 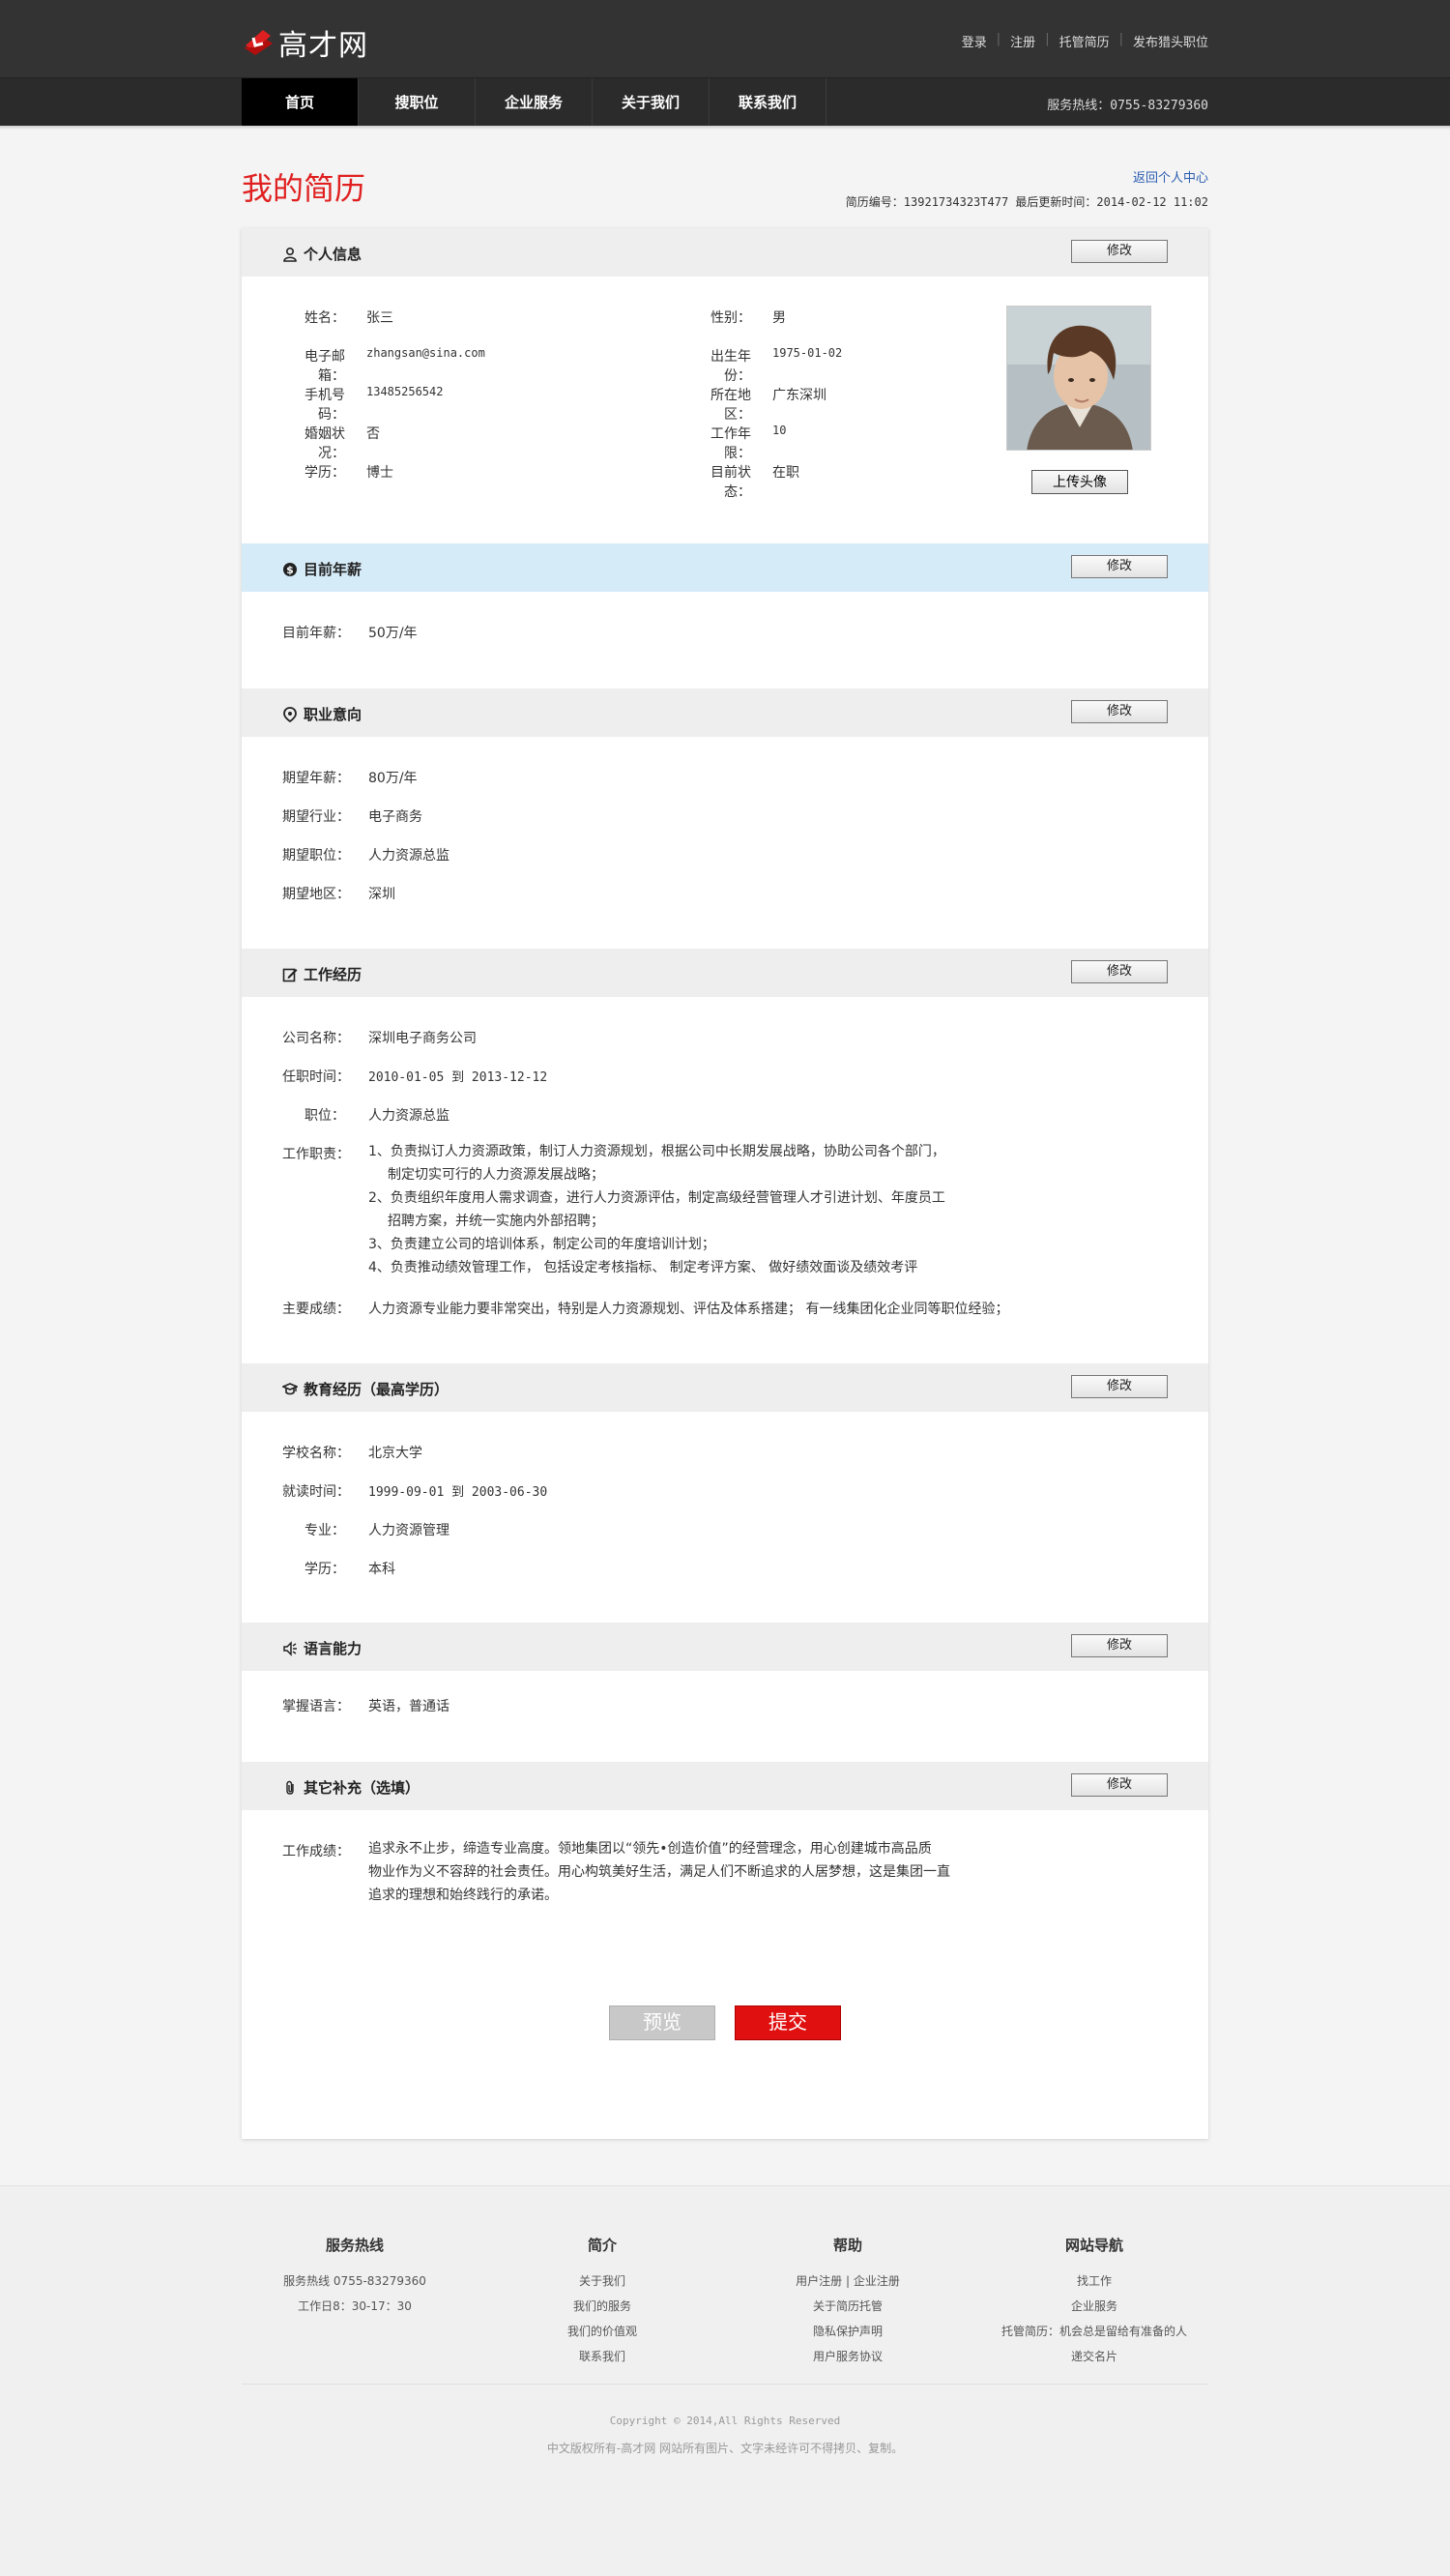 I want to click on field-label: 职位：, so click(x=325, y=1116).